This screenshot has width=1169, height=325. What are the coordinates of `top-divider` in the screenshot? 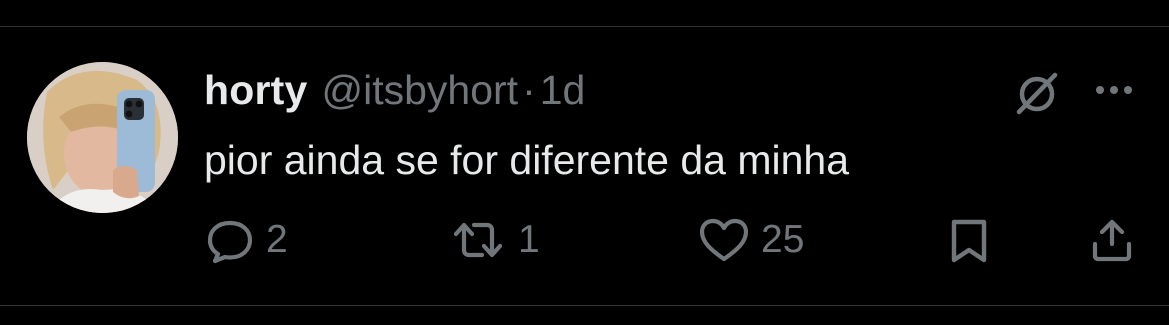 It's located at (584, 26).